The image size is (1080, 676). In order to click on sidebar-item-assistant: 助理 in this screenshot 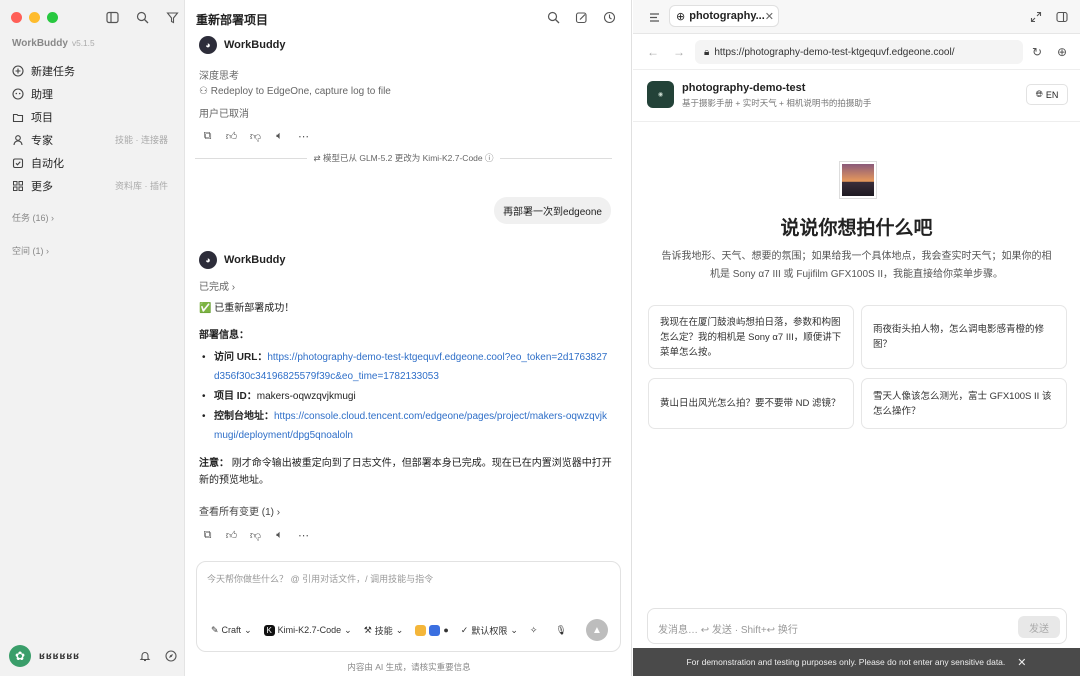, I will do `click(92, 93)`.